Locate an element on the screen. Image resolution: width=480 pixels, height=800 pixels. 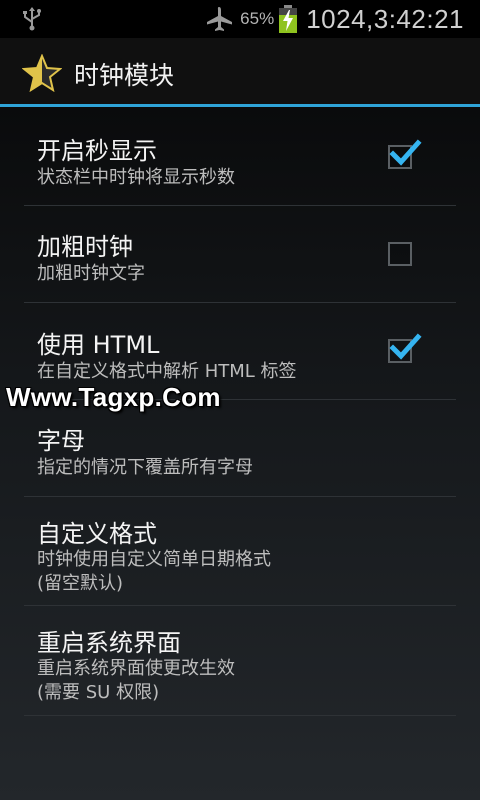
battery-charging-icon is located at coordinates (288, 19).